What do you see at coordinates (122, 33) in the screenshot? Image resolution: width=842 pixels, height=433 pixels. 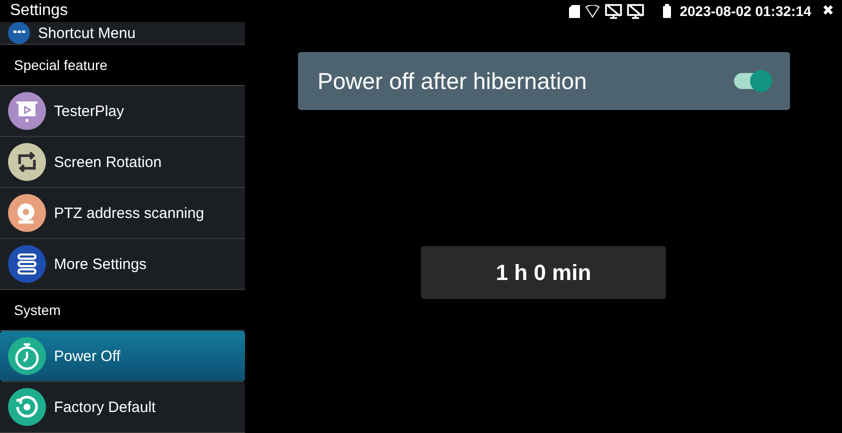 I see `menu-item: Shortcut Menu` at bounding box center [122, 33].